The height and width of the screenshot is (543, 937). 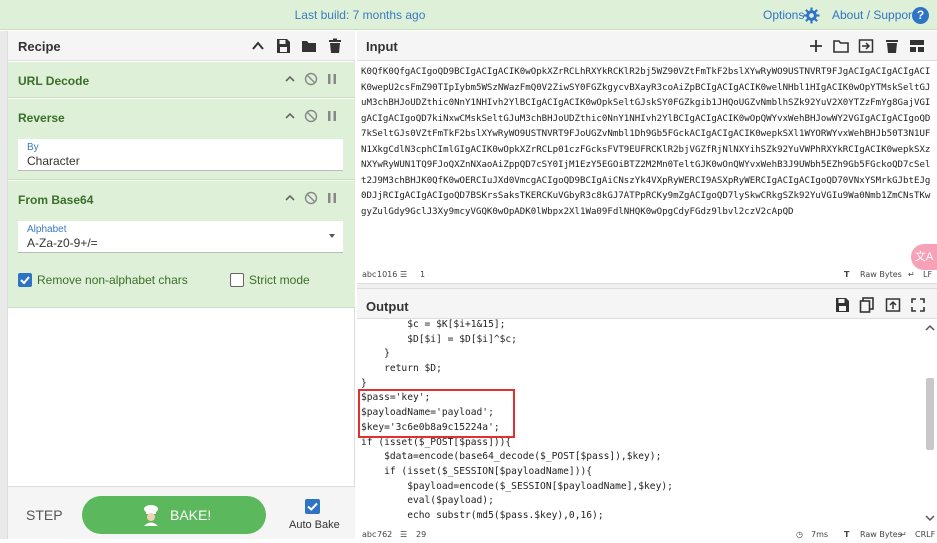 What do you see at coordinates (482, 515) in the screenshot?
I see `code-line: echo substr(md5($pass.$key),0,16);` at bounding box center [482, 515].